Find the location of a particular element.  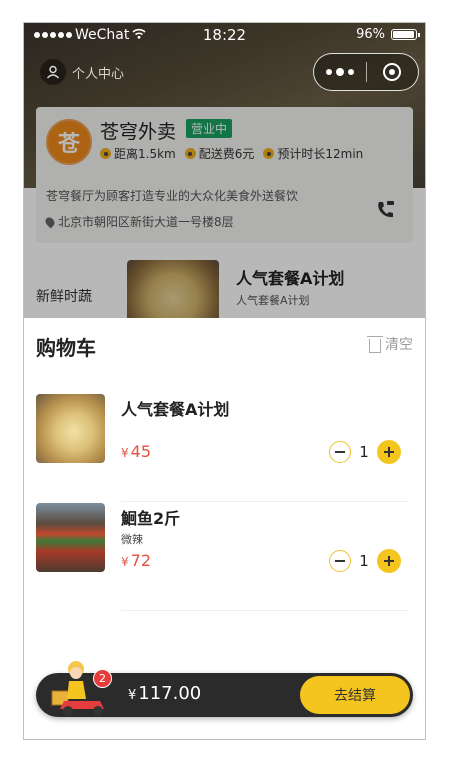

cart-item-price: ¥45 is located at coordinates (136, 451).